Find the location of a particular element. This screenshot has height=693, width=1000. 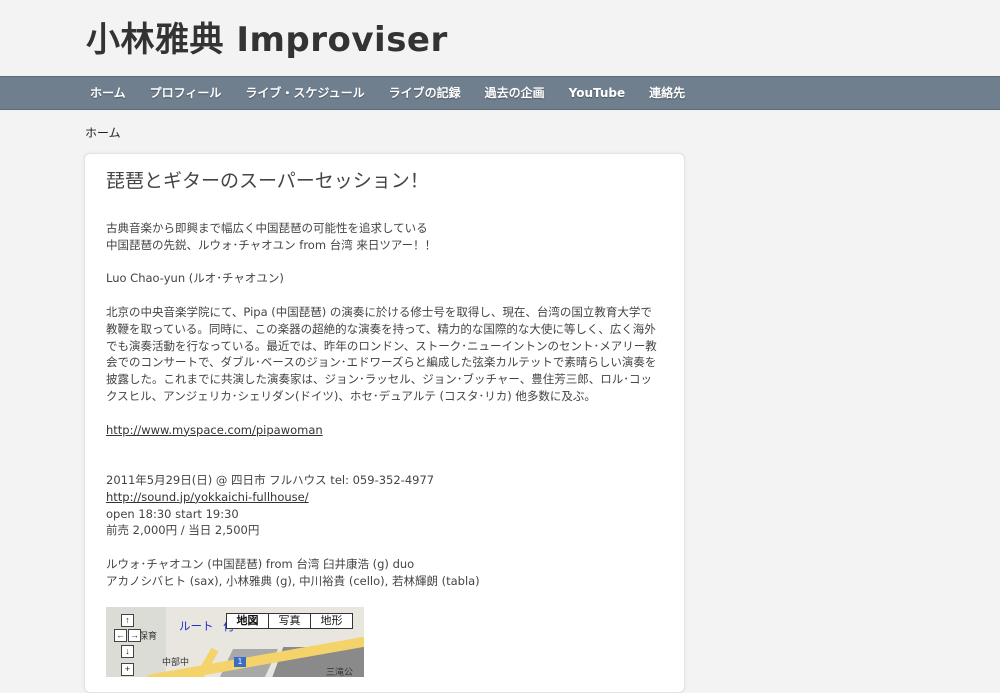

artist-name: Luo Chao-yun (ルオ･チャオユン) is located at coordinates (195, 278).